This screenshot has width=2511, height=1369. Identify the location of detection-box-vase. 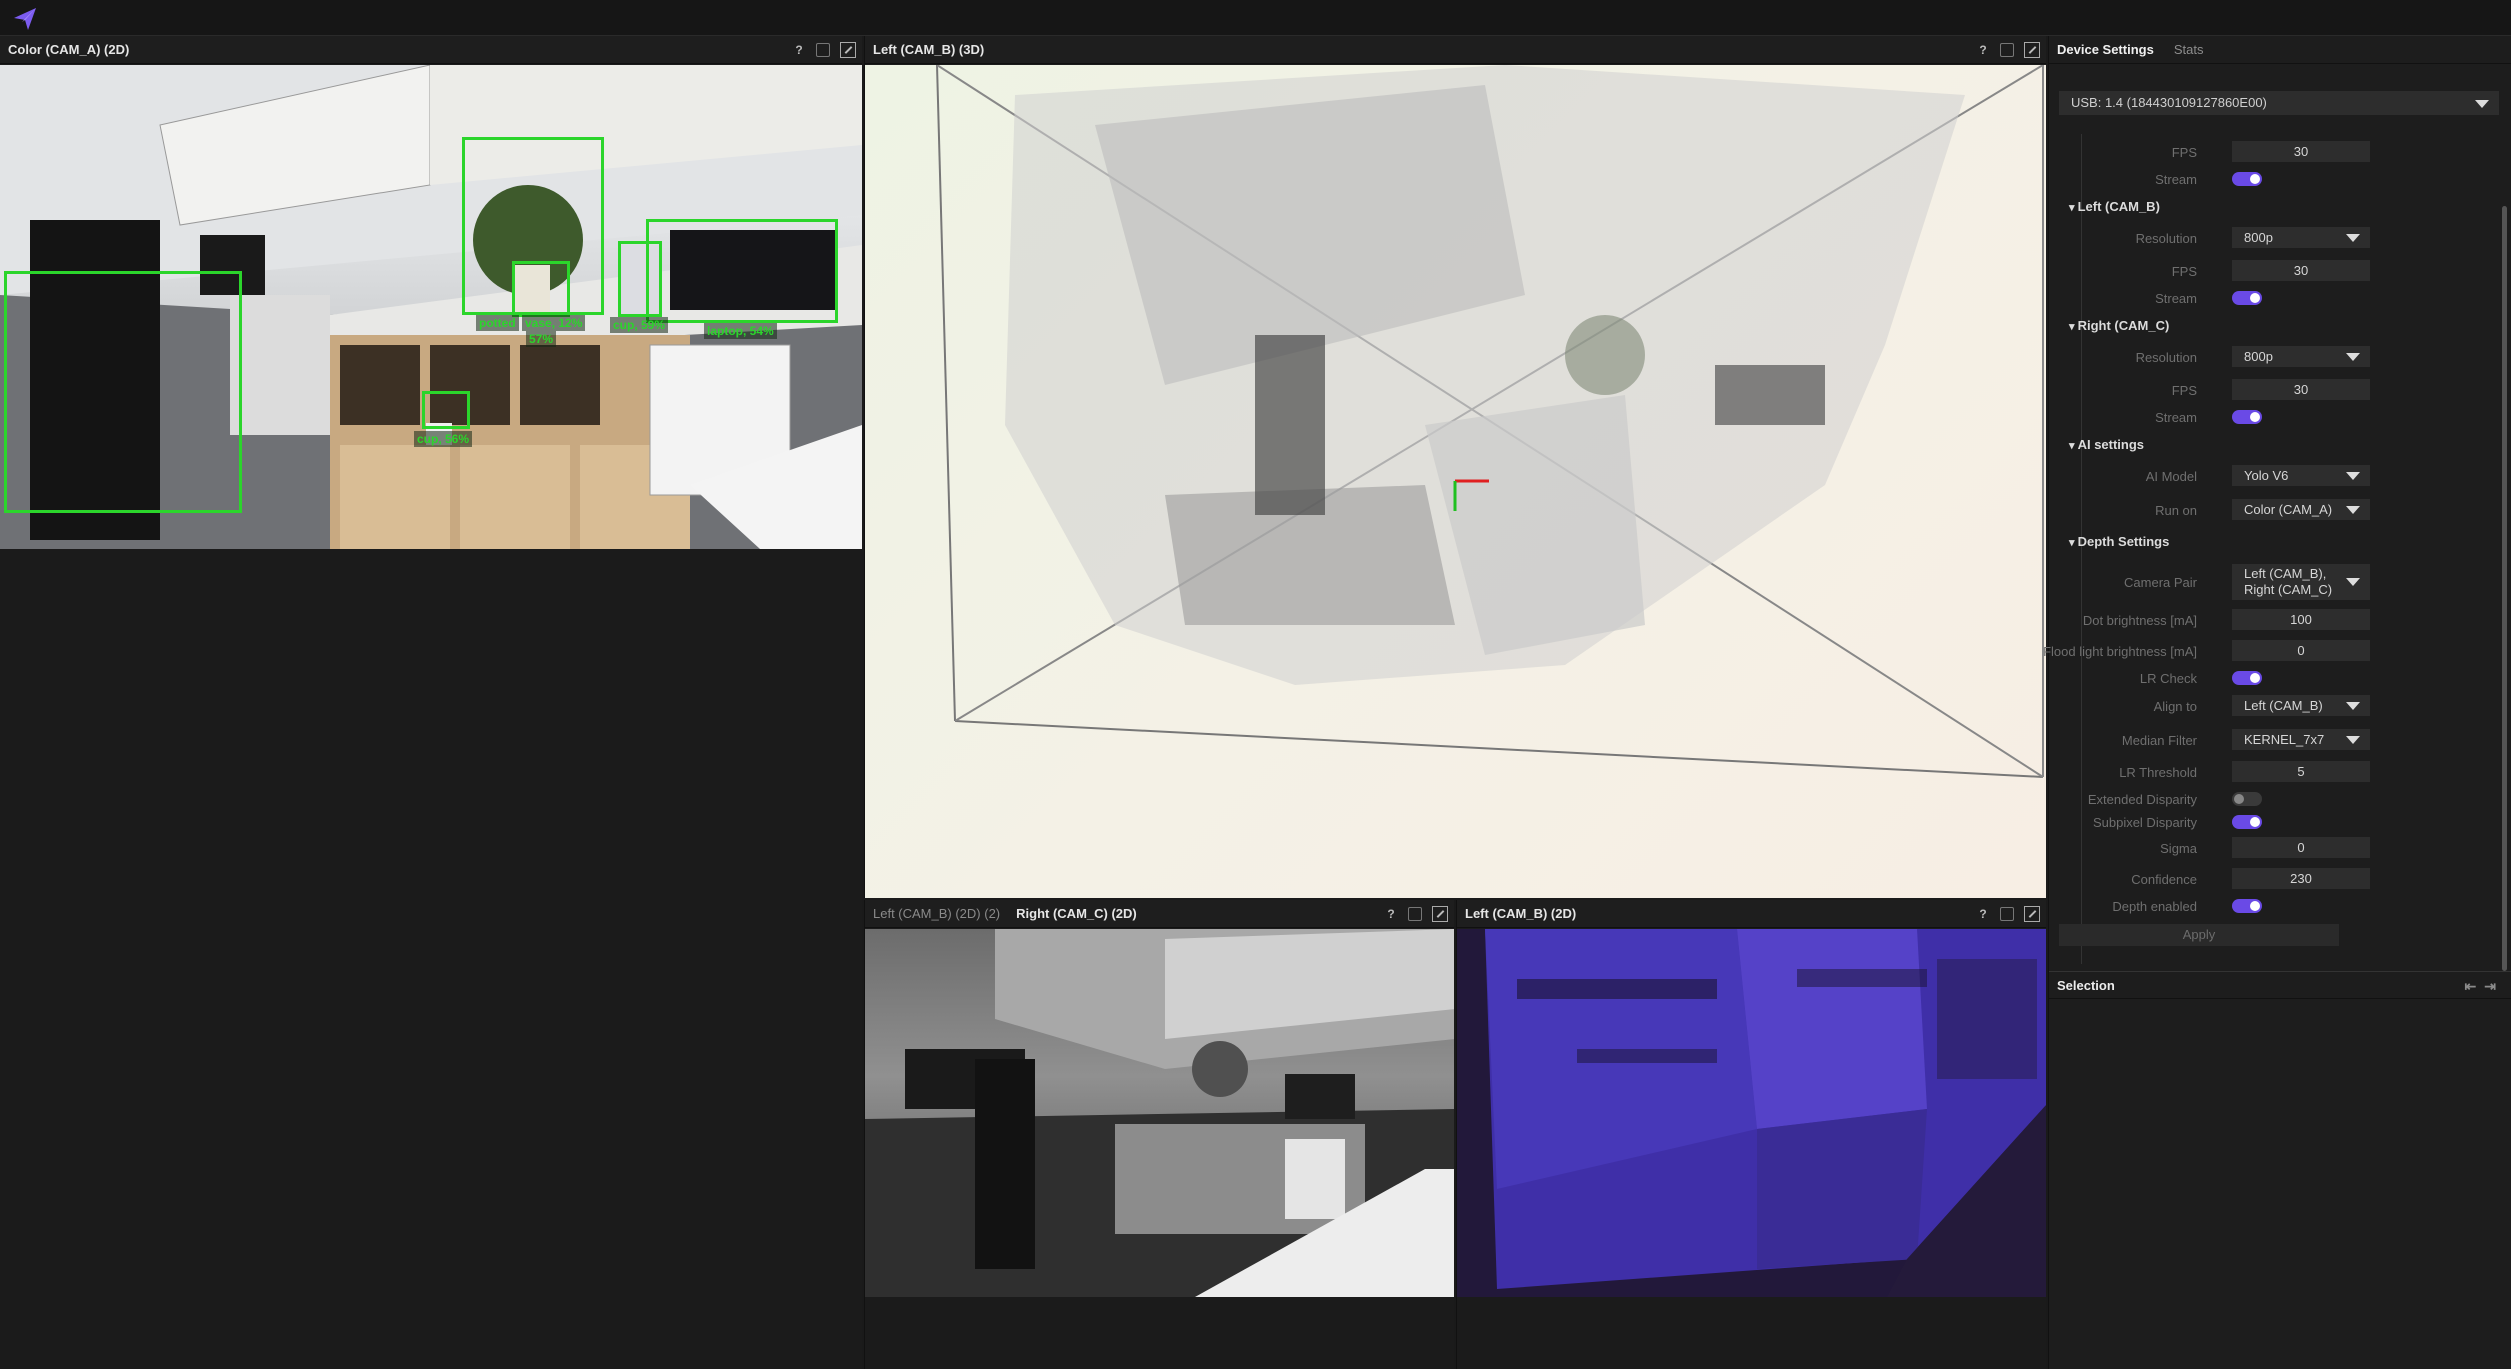
(541, 289).